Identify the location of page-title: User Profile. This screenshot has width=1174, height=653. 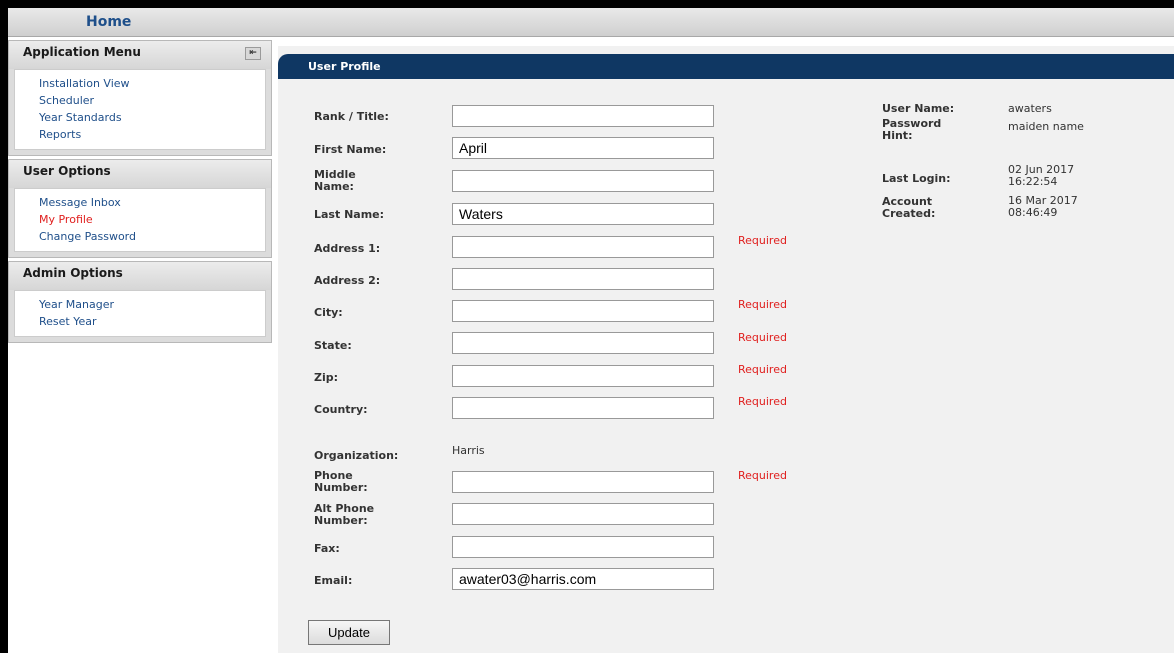
(726, 66).